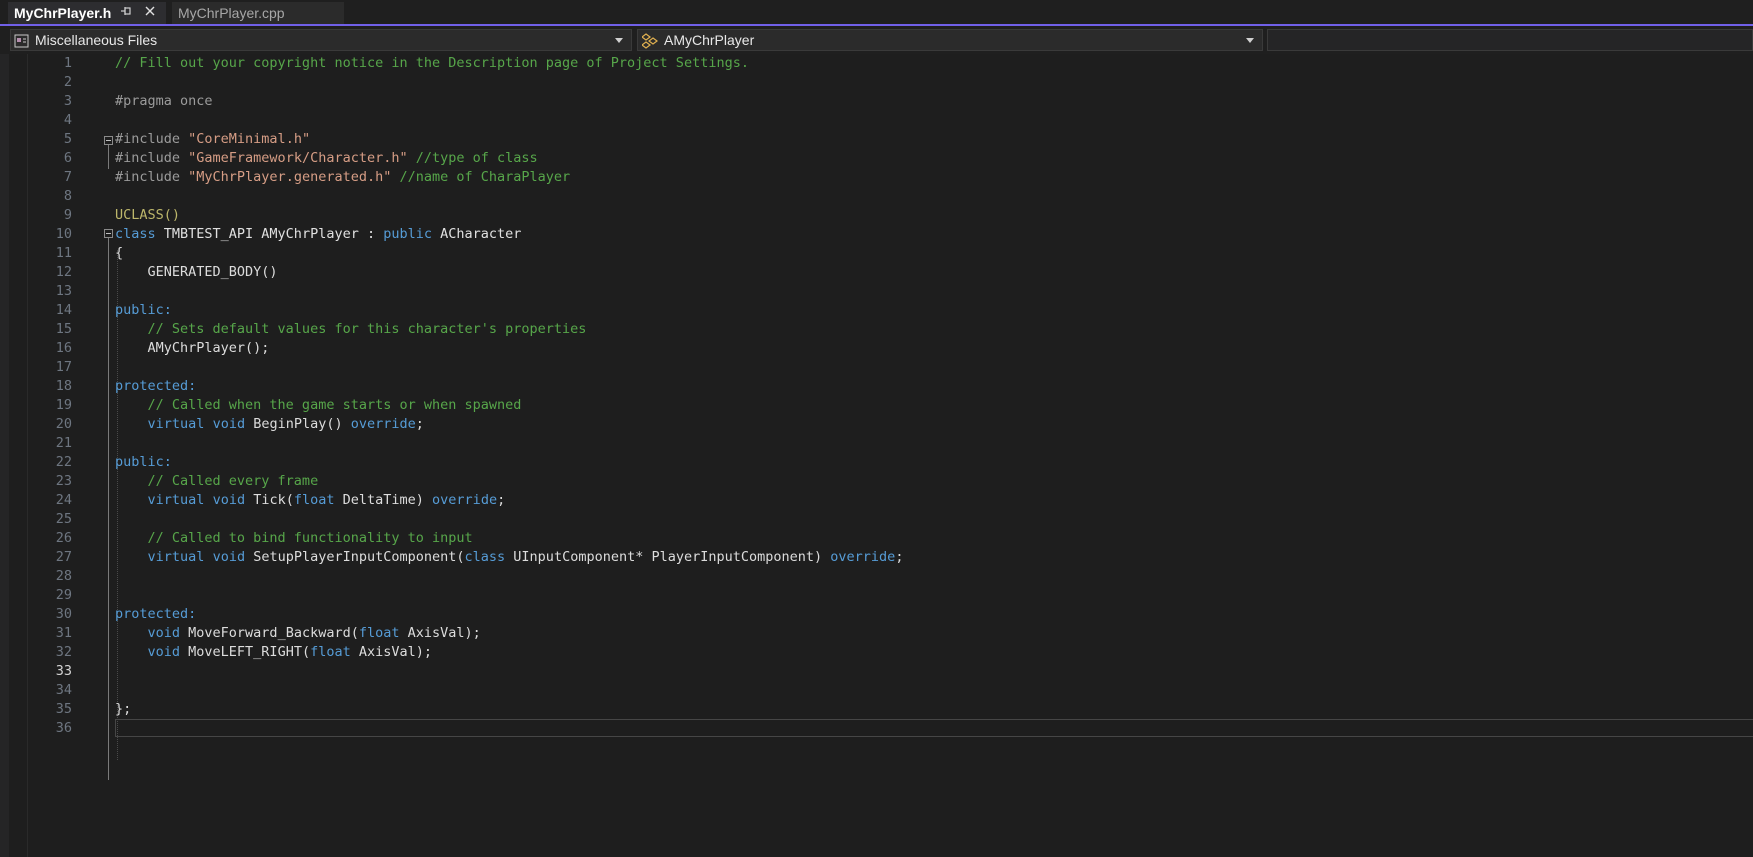 Image resolution: width=1753 pixels, height=857 pixels. Describe the element at coordinates (196, 272) in the screenshot. I see `line-text: GENERATED_BODY()` at that location.